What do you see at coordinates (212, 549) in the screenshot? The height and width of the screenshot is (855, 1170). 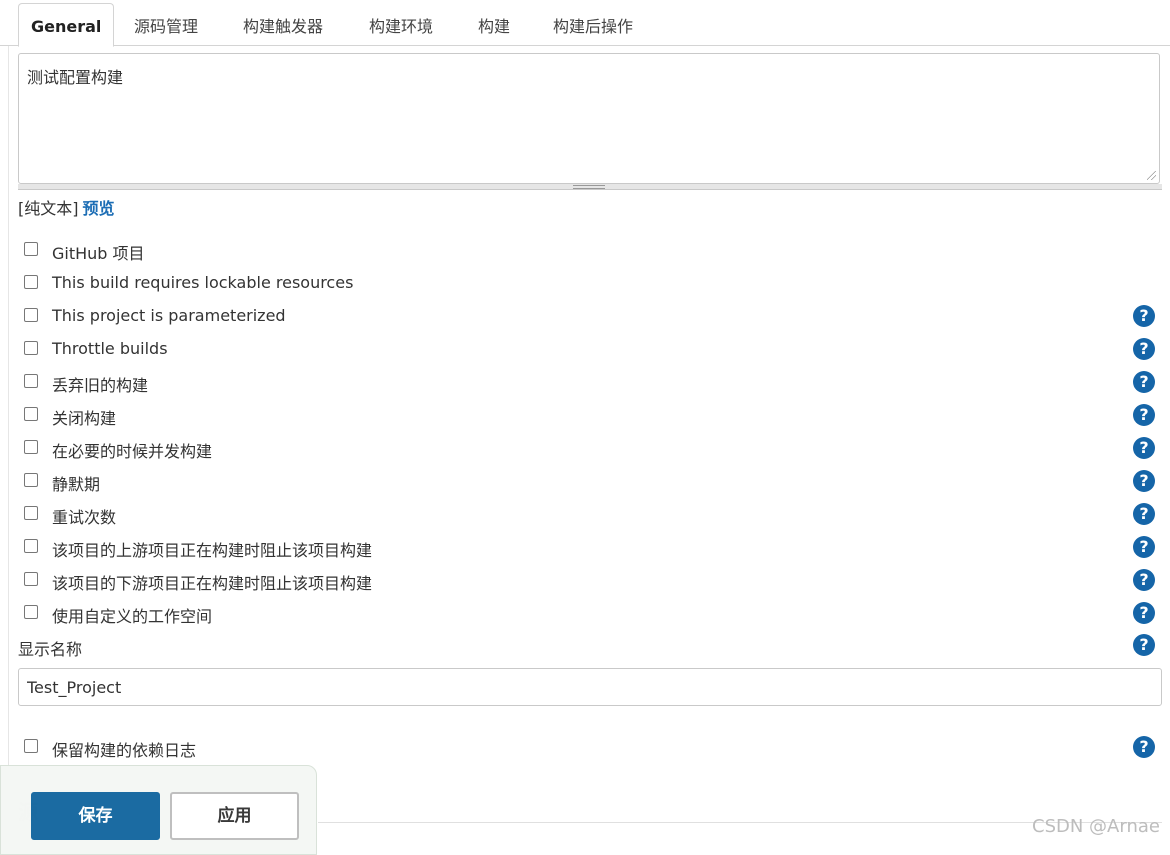 I see `option-label: 该项目的上游项目正在构建时阻止该项目构建` at bounding box center [212, 549].